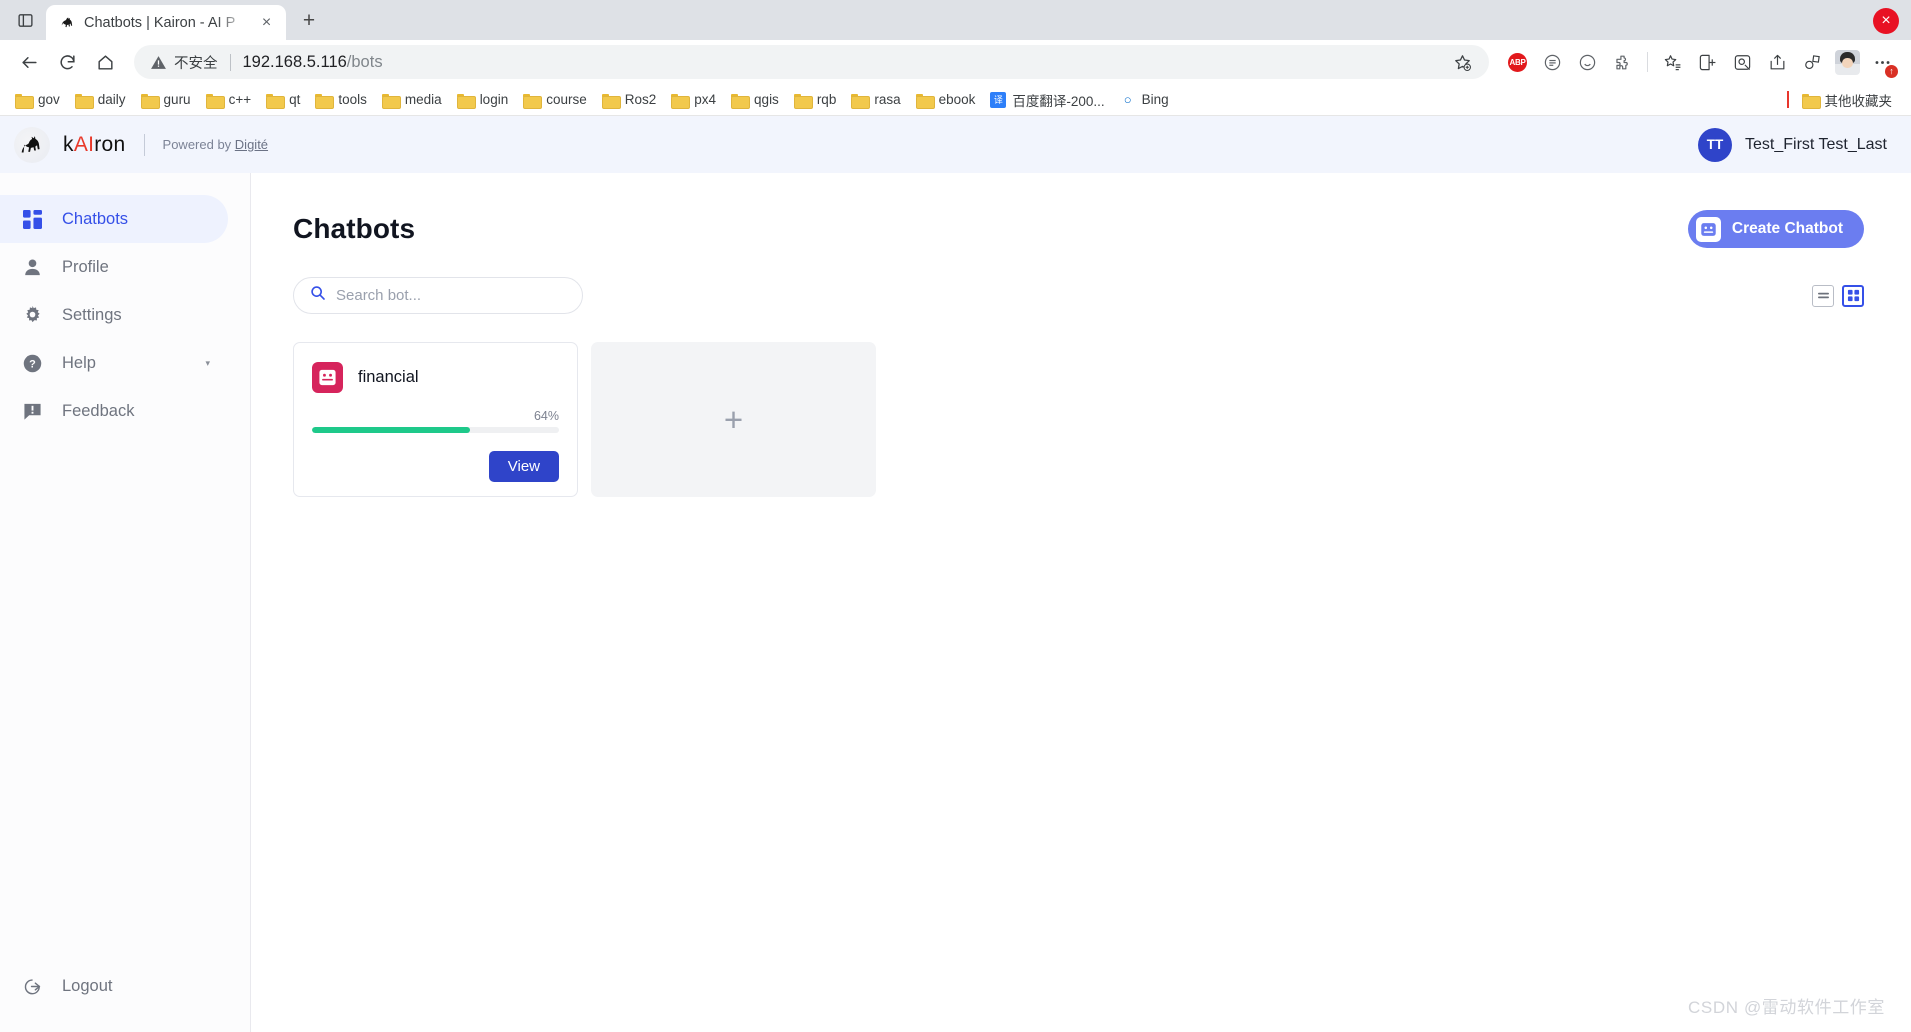 Image resolution: width=1911 pixels, height=1032 pixels. I want to click on grid-view-icon, so click(1853, 295).